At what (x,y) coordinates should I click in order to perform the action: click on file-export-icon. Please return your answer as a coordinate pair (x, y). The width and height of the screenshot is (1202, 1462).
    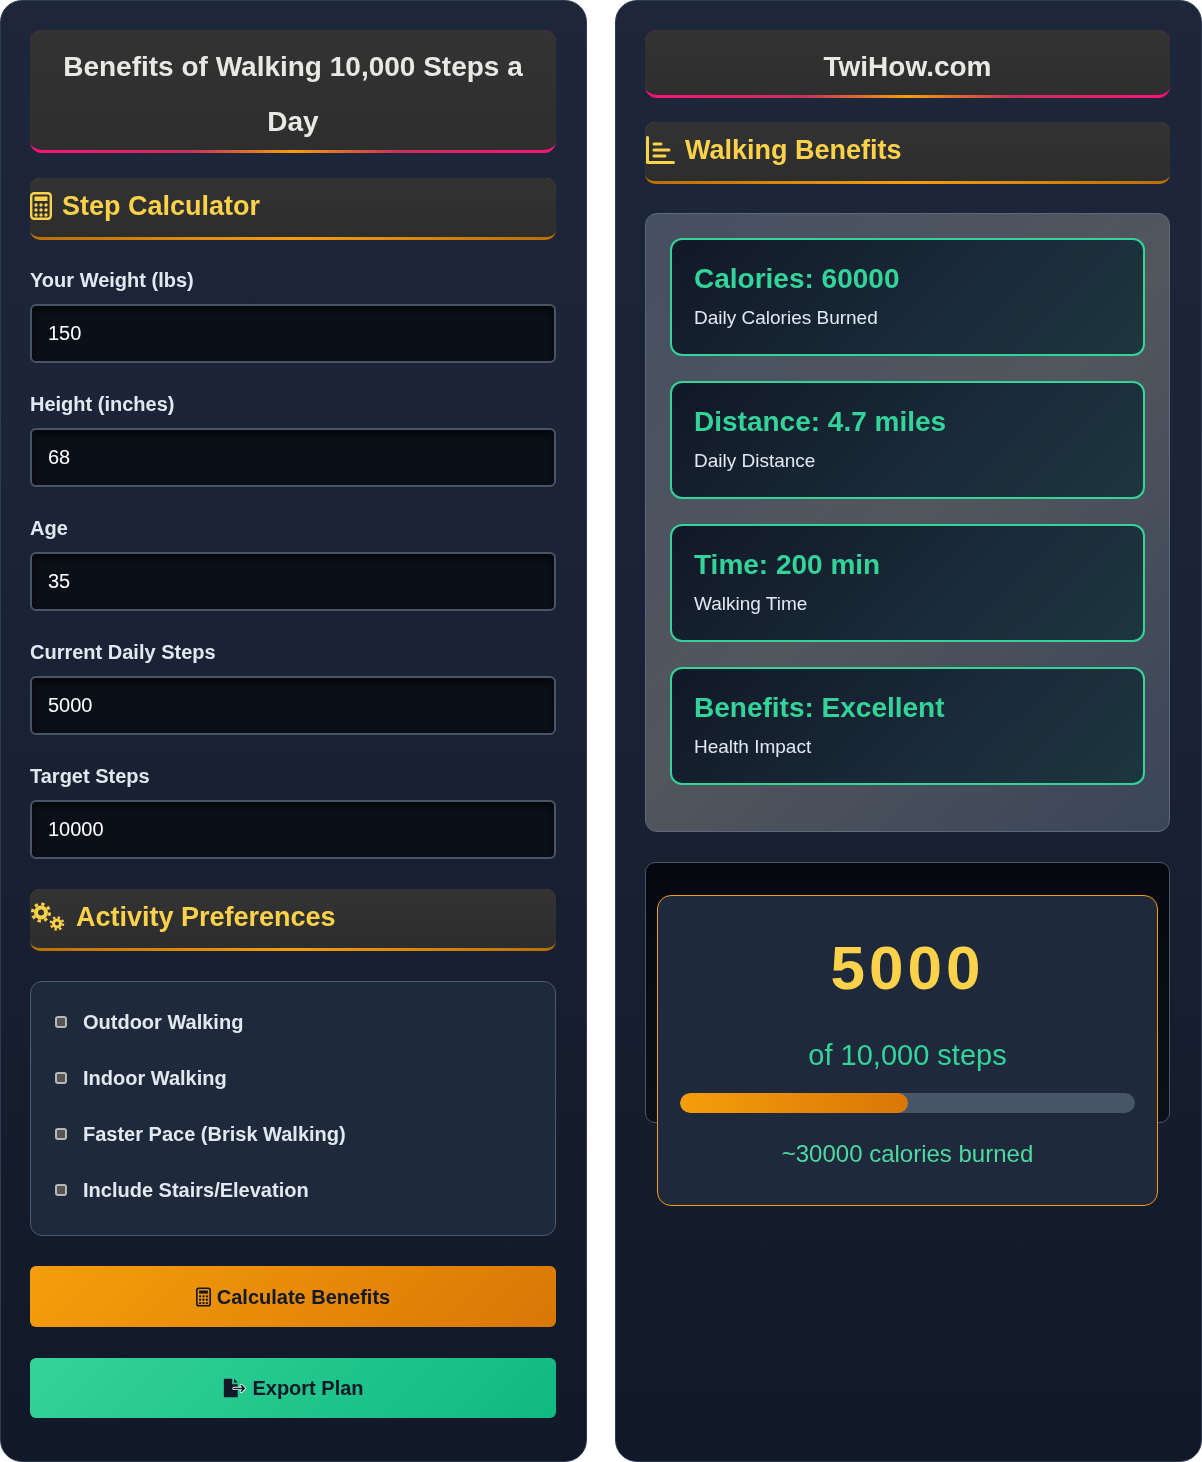
    Looking at the image, I should click on (234, 1388).